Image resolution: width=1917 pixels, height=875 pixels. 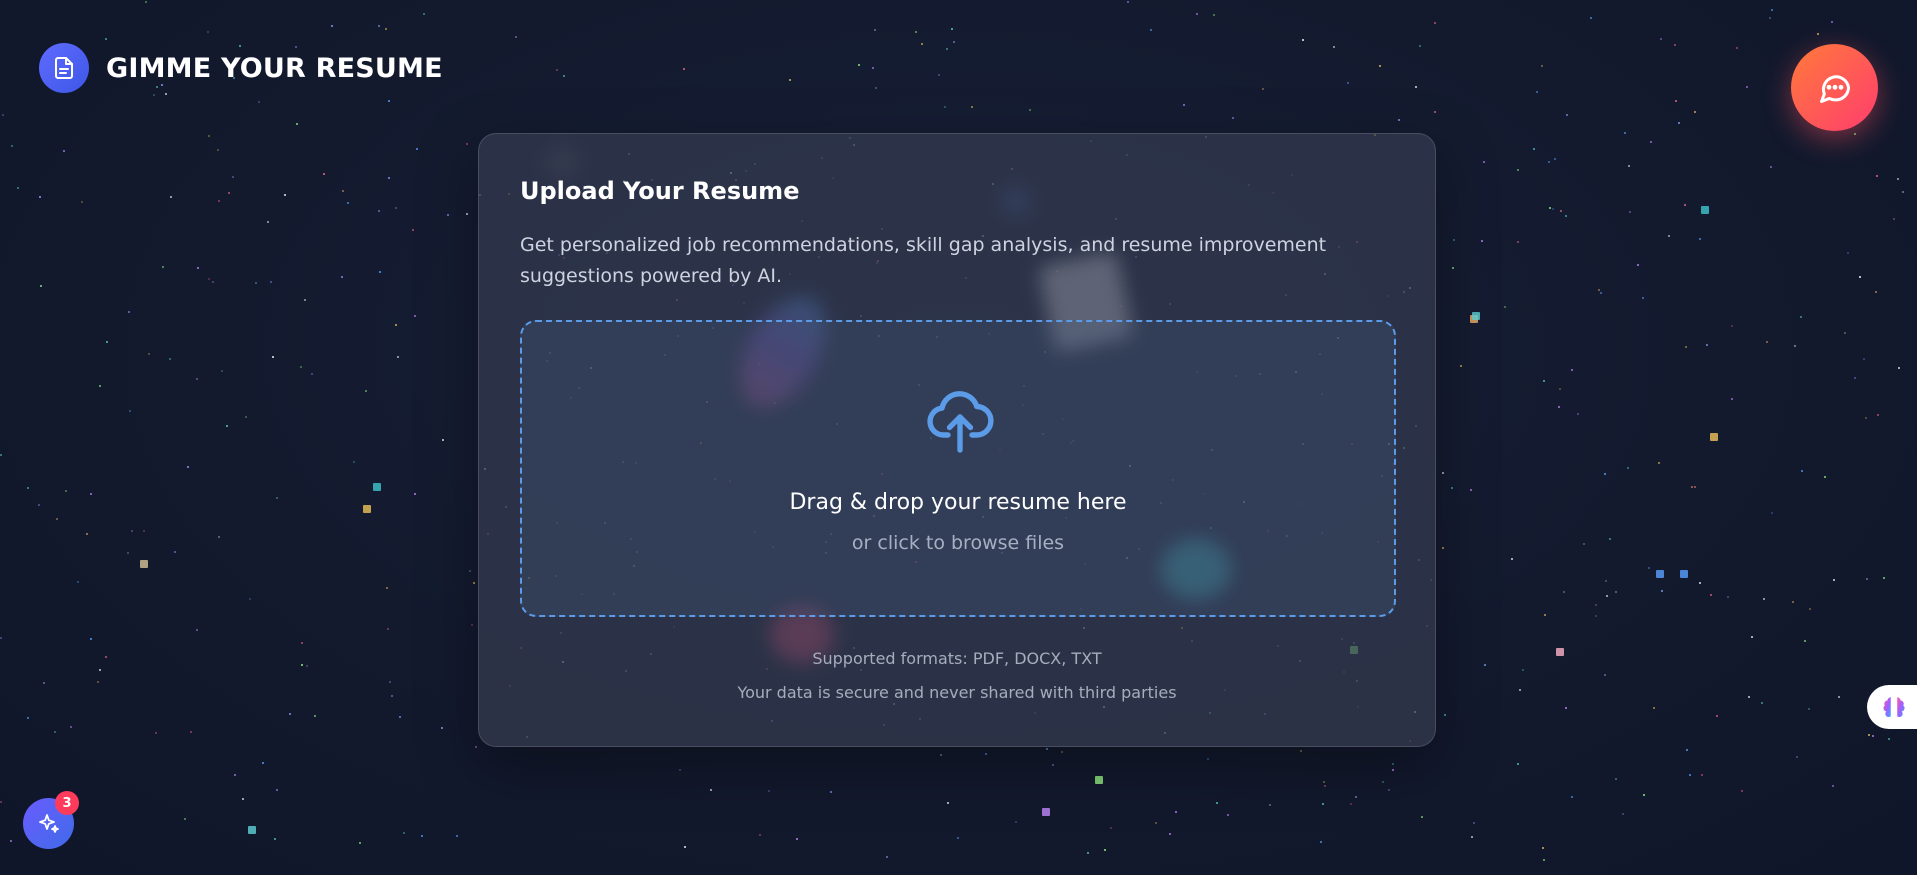 I want to click on chat-bubble-icon, so click(x=1834, y=88).